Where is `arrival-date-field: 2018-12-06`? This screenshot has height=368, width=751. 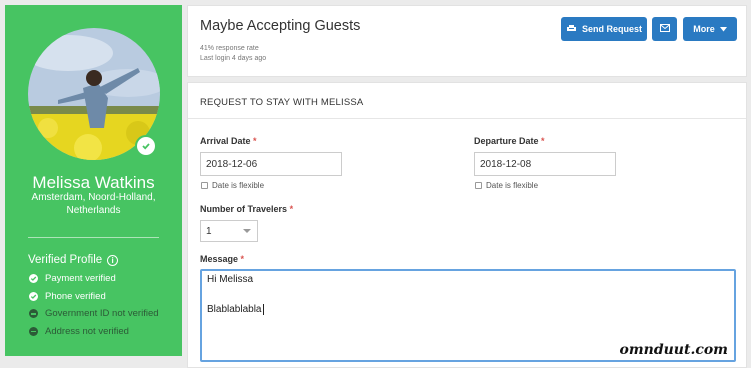
arrival-date-field: 2018-12-06 is located at coordinates (271, 164).